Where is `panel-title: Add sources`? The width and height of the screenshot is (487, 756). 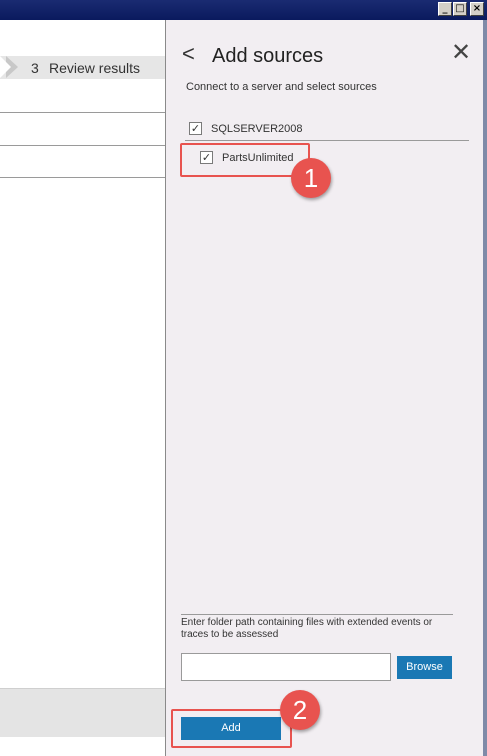
panel-title: Add sources is located at coordinates (268, 56).